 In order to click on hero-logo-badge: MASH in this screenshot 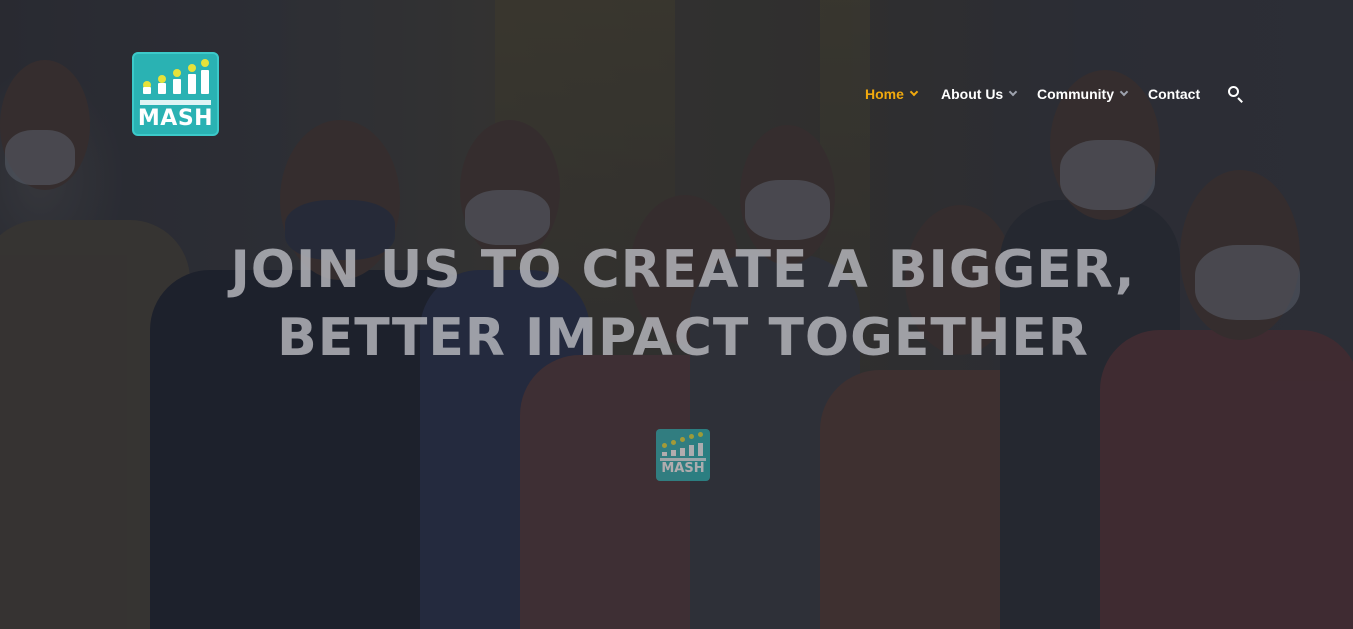, I will do `click(683, 455)`.